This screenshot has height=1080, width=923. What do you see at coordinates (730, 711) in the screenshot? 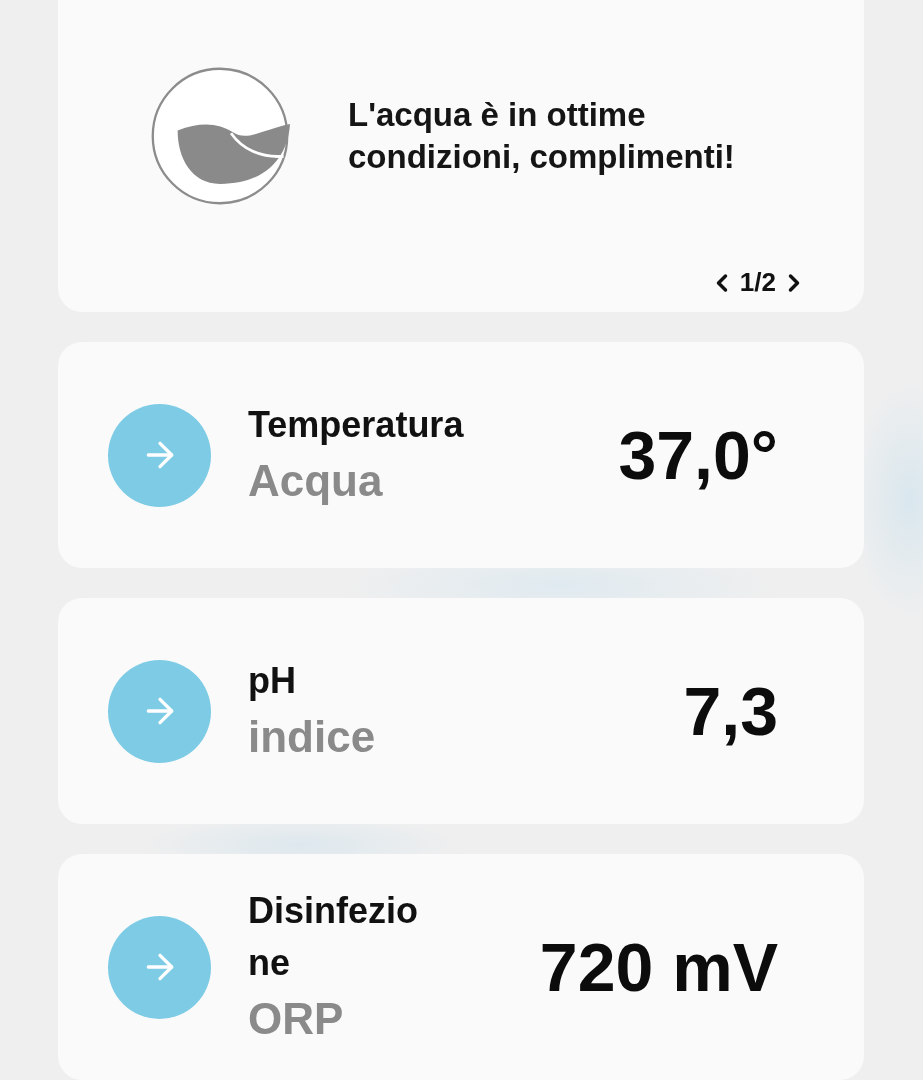
I see `reading-value: 7,3` at bounding box center [730, 711].